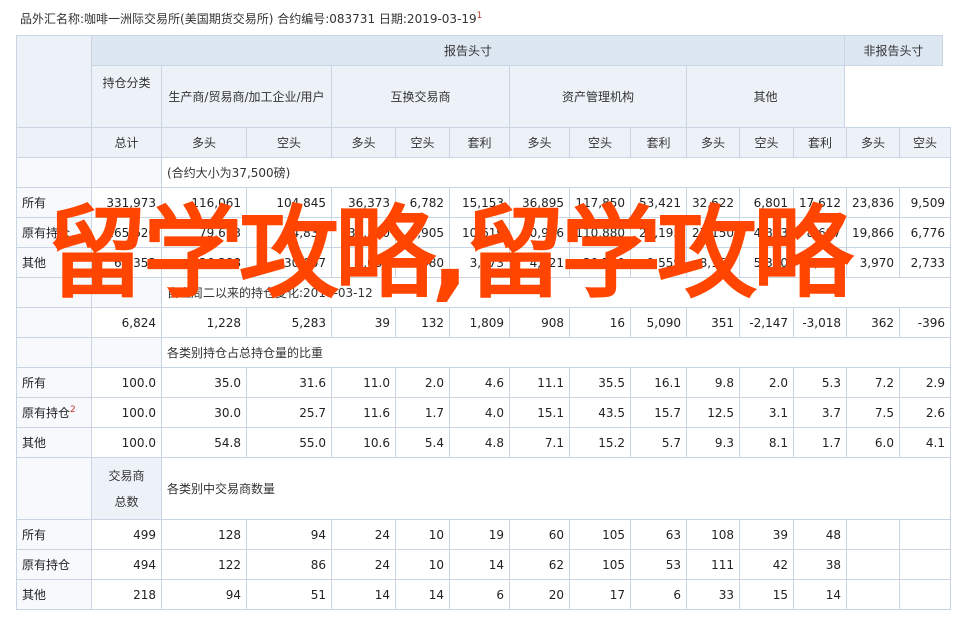  I want to click on col-total: 总计, so click(126, 142).